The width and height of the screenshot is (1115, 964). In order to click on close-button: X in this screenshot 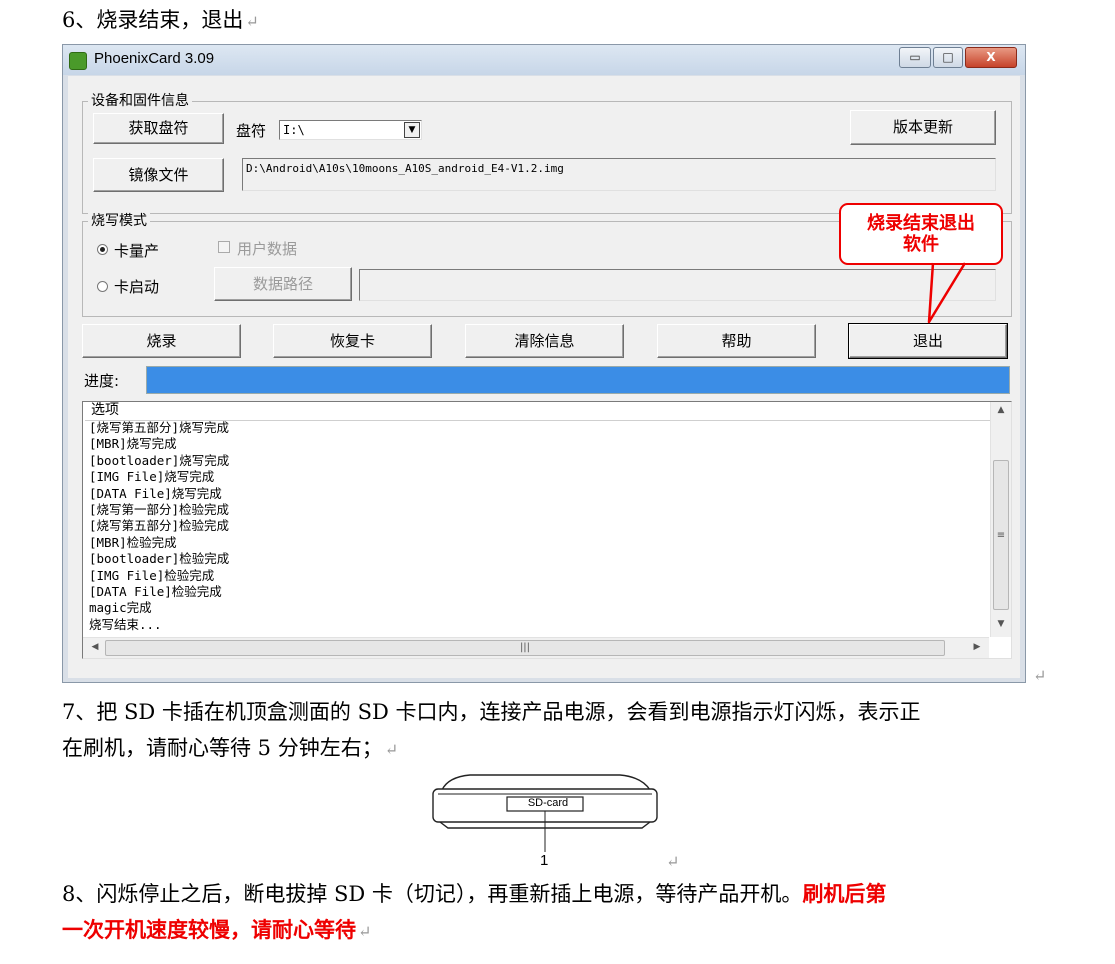, I will do `click(991, 57)`.